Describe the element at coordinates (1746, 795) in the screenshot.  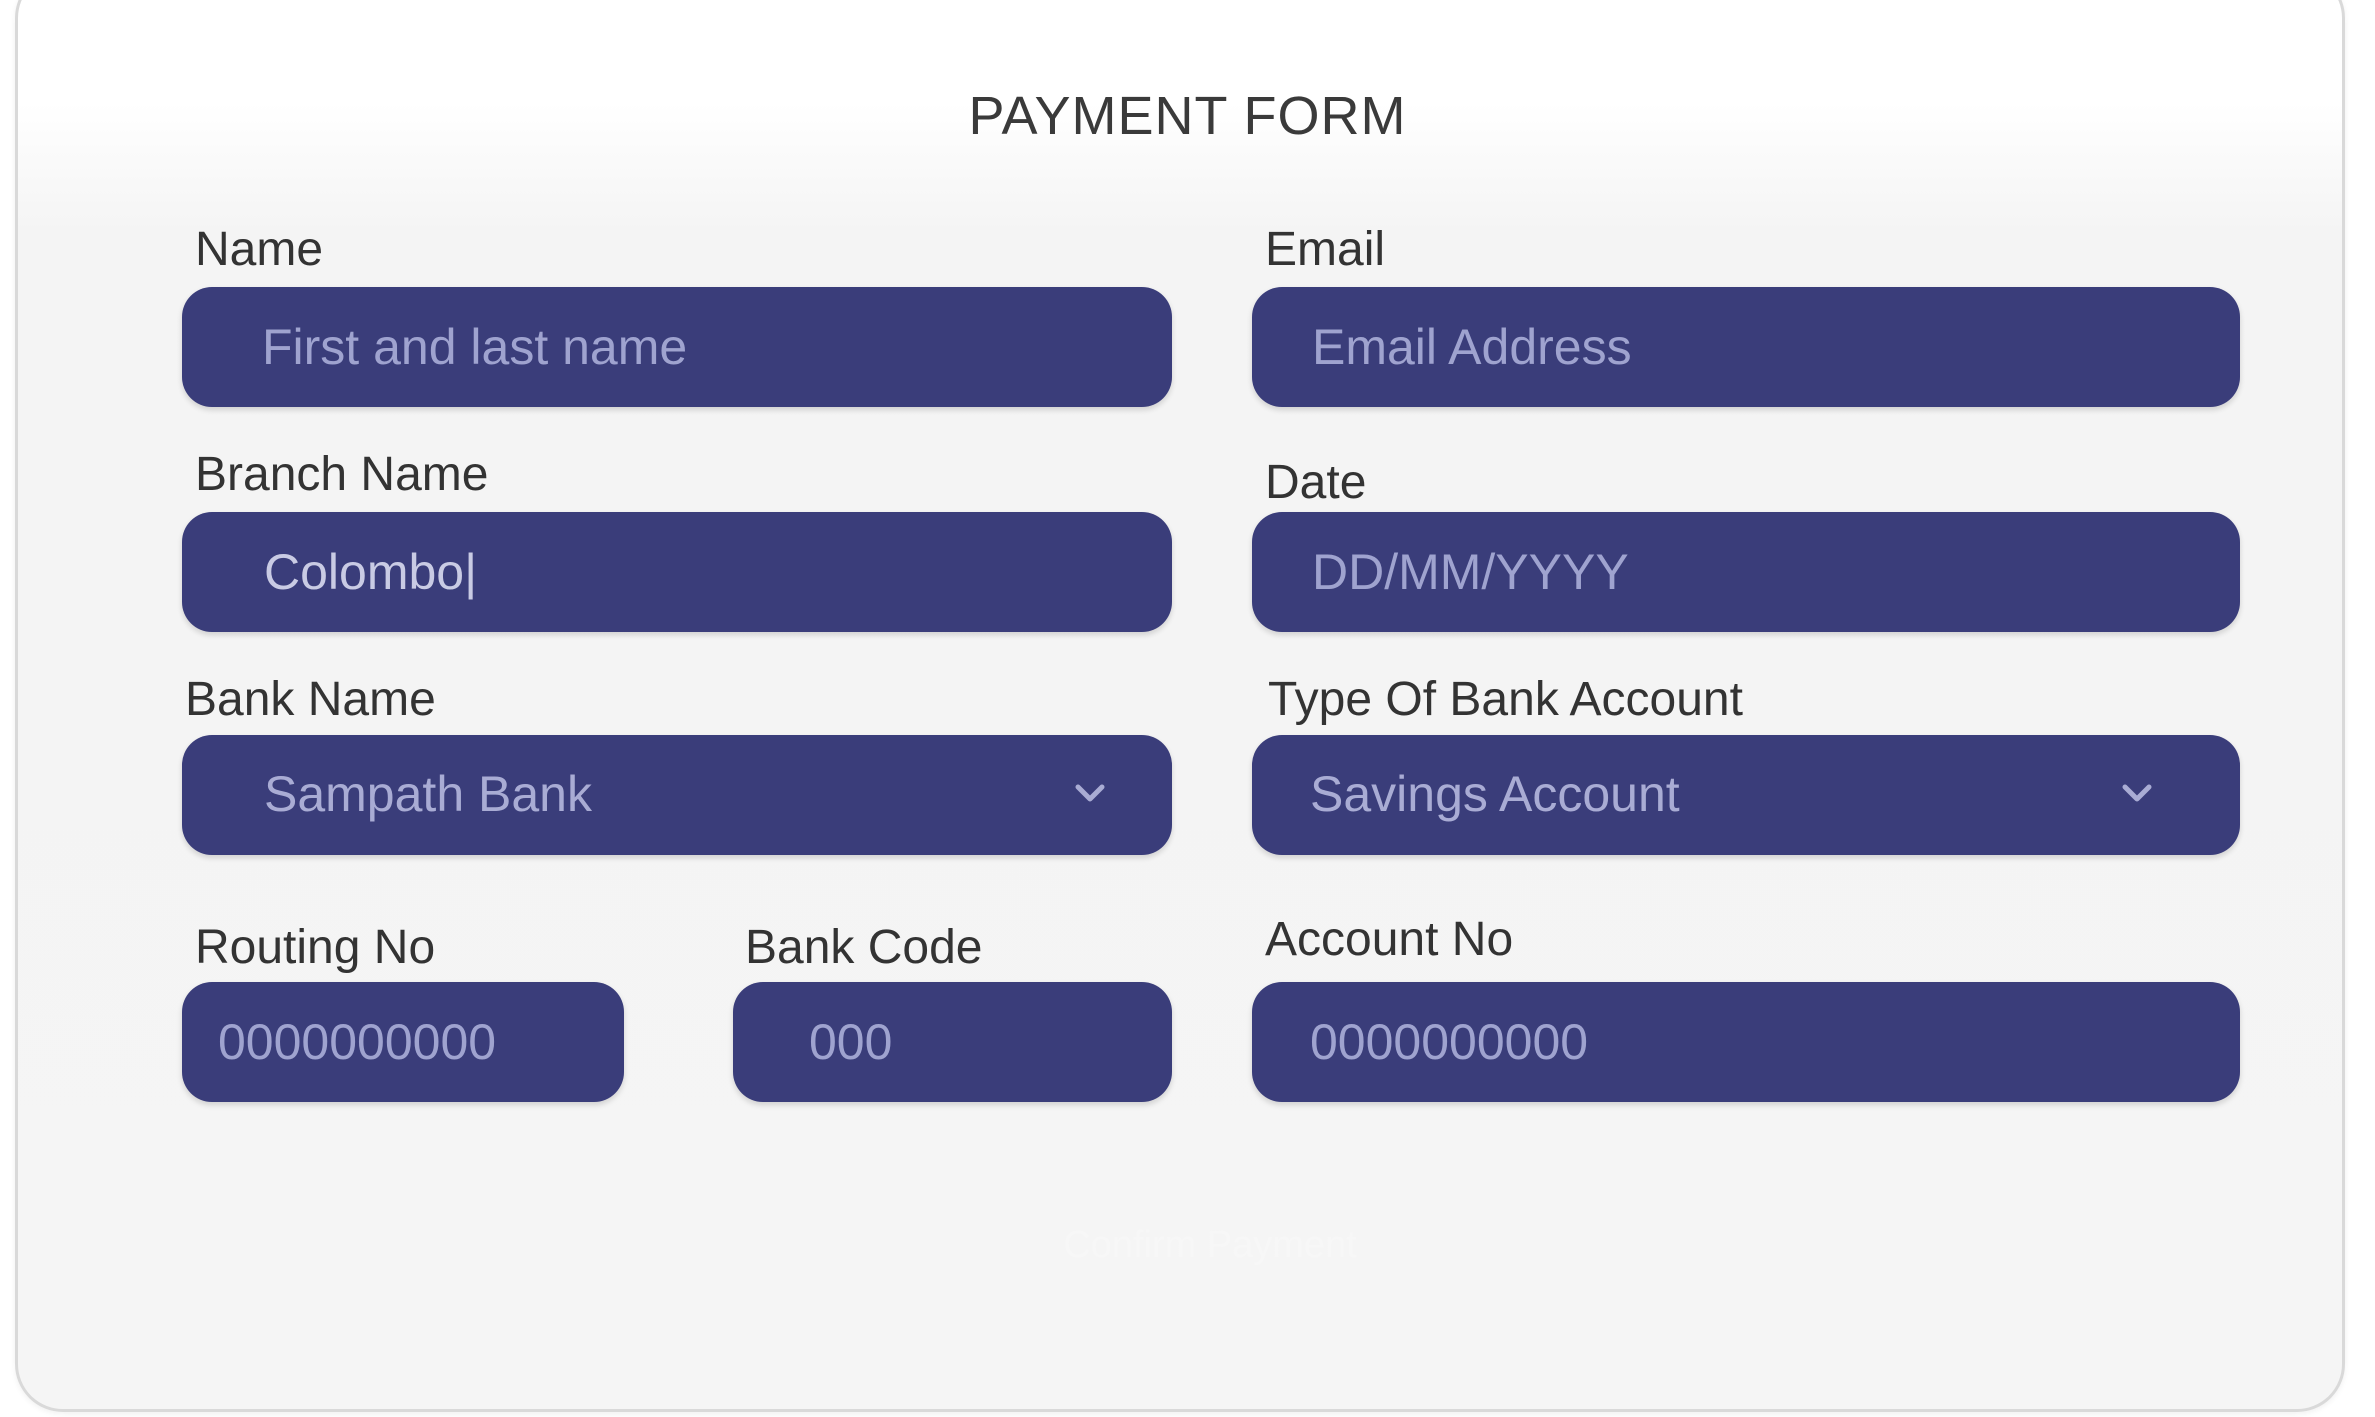
I see `account-type-select: Savings Account` at that location.